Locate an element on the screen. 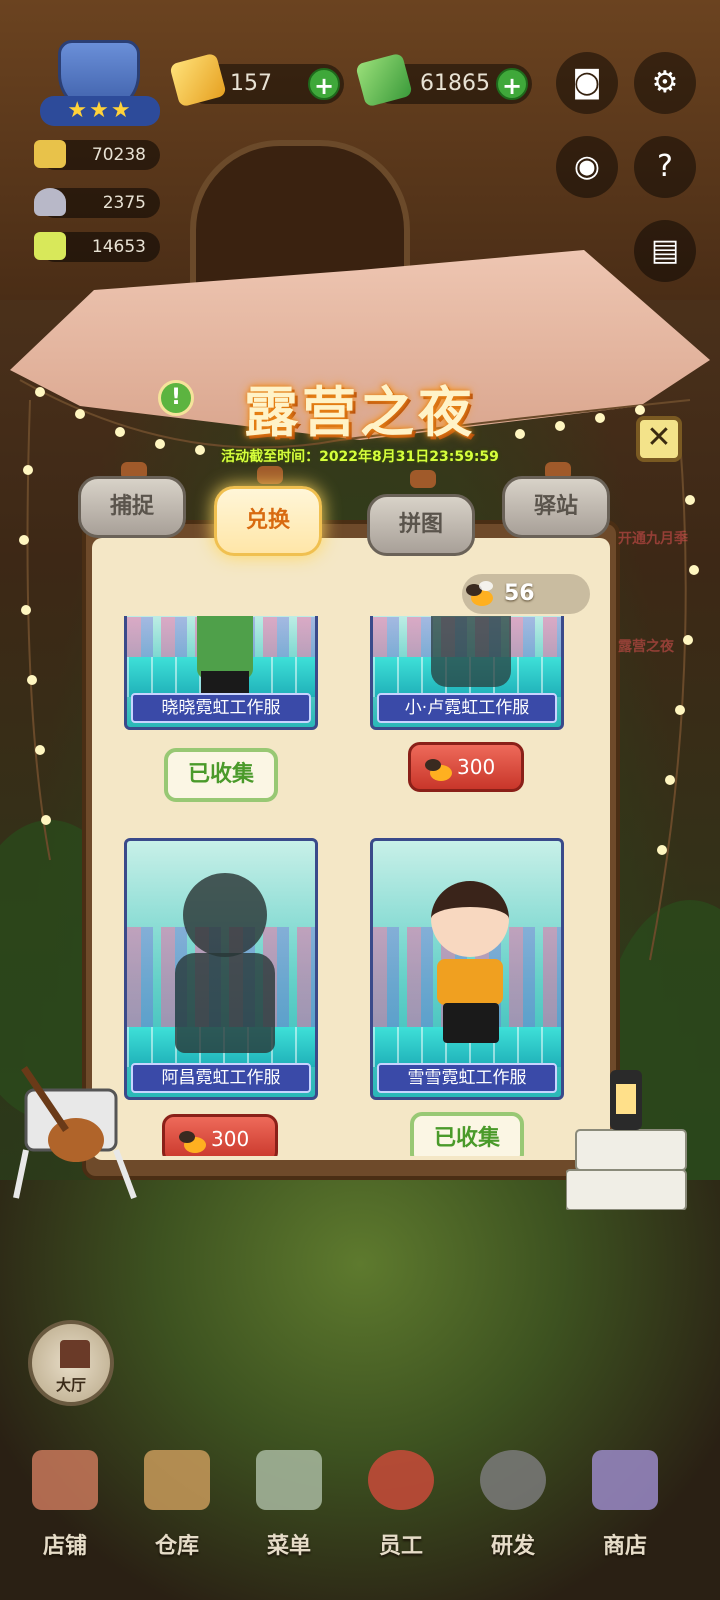 This screenshot has height=1600, width=720. close-button: ✕ is located at coordinates (659, 439).